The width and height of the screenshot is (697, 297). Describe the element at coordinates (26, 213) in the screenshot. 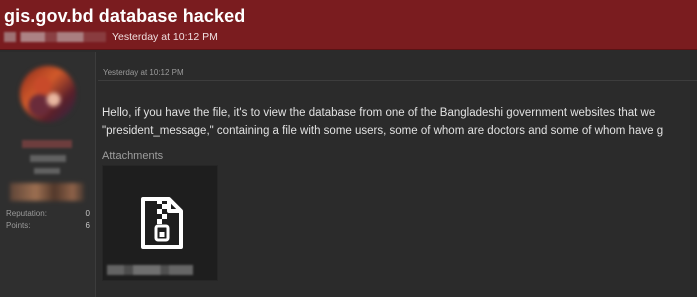

I see `stat-label: Reputation:` at that location.